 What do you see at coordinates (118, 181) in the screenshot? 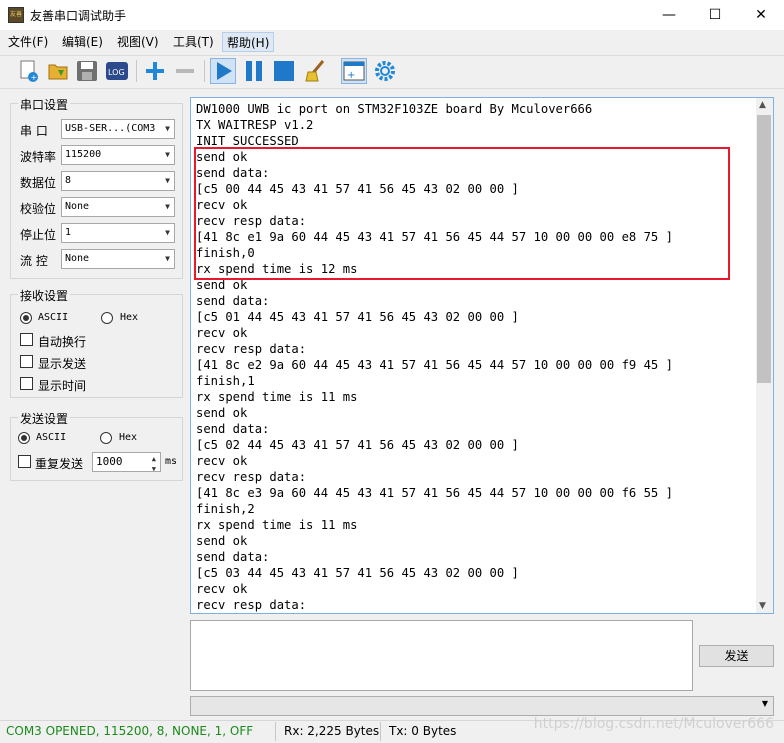
I see `databits-select: 8 ▼` at bounding box center [118, 181].